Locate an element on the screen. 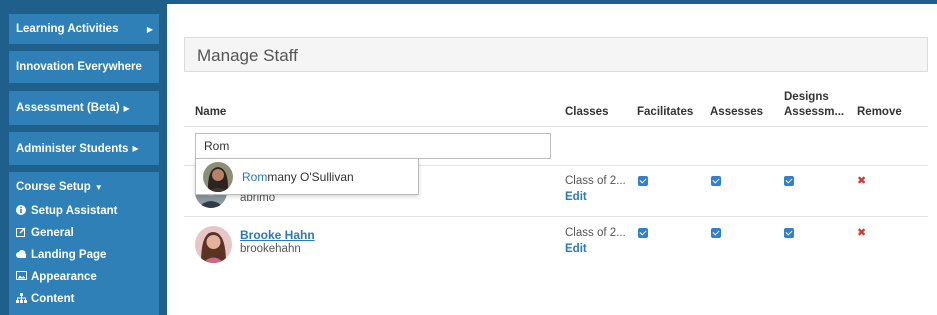  staff-username: brookehahn is located at coordinates (270, 249).